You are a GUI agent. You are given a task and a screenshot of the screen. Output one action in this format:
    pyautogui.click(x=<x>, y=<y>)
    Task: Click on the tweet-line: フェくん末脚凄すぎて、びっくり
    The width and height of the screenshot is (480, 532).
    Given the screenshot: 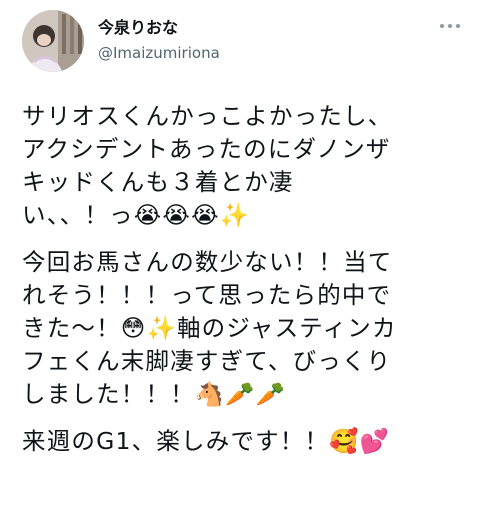 What is the action you would take?
    pyautogui.click(x=207, y=361)
    